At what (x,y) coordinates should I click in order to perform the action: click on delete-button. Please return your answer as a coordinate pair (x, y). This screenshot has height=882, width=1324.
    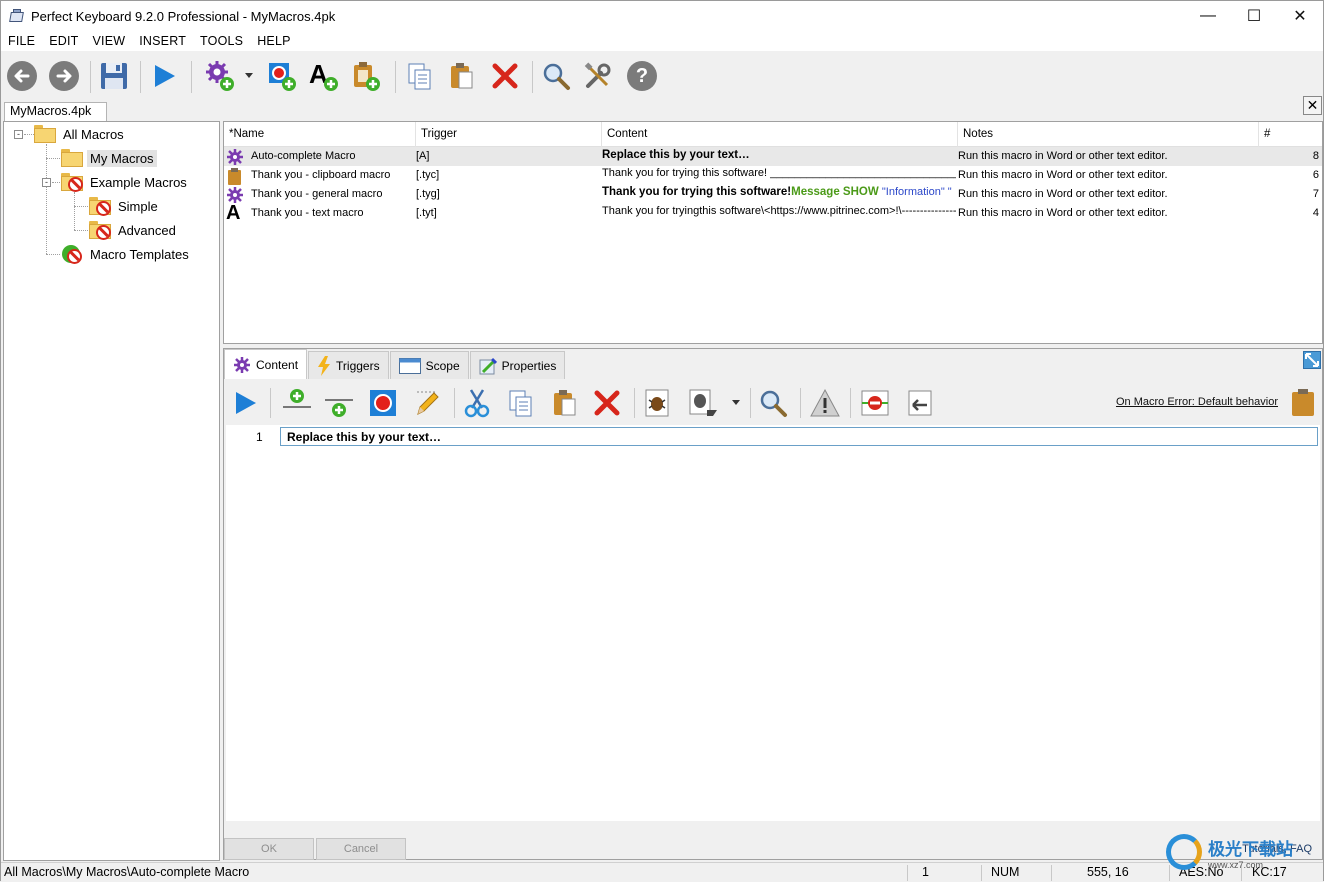
    Looking at the image, I should click on (505, 76).